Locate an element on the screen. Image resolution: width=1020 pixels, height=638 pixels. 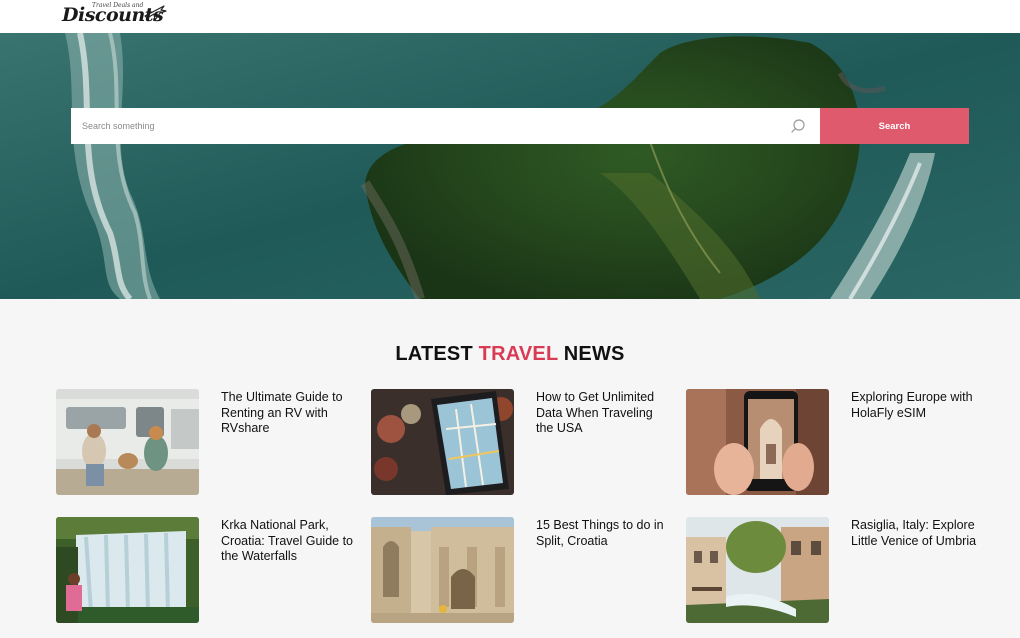
article-image-phone-map is located at coordinates (442, 442).